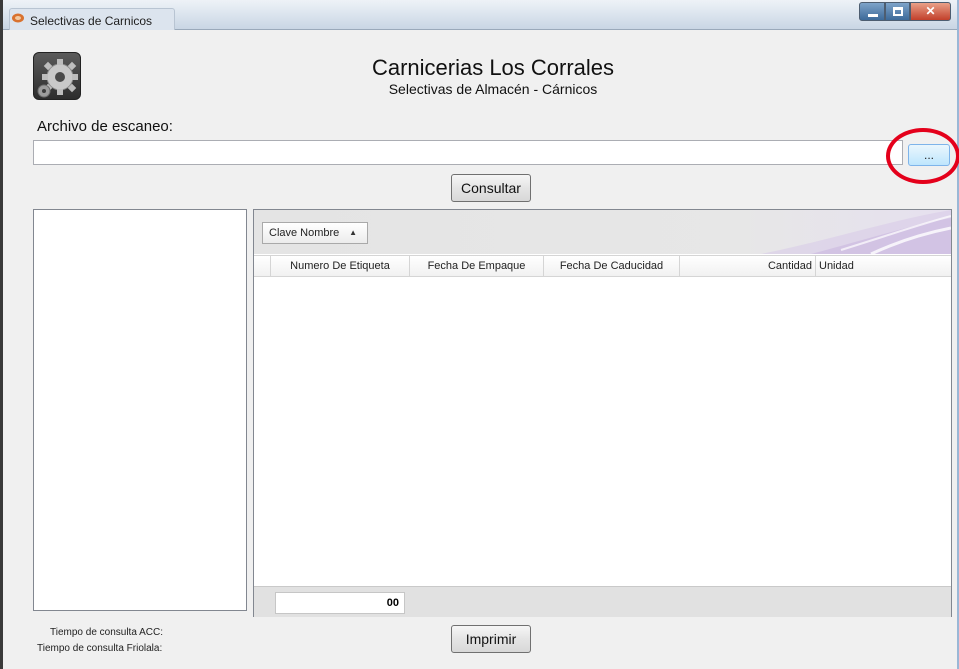 This screenshot has width=959, height=669. Describe the element at coordinates (100, 648) in the screenshot. I see `timing-friolala-label: Tiempo de consulta Friolala:` at that location.